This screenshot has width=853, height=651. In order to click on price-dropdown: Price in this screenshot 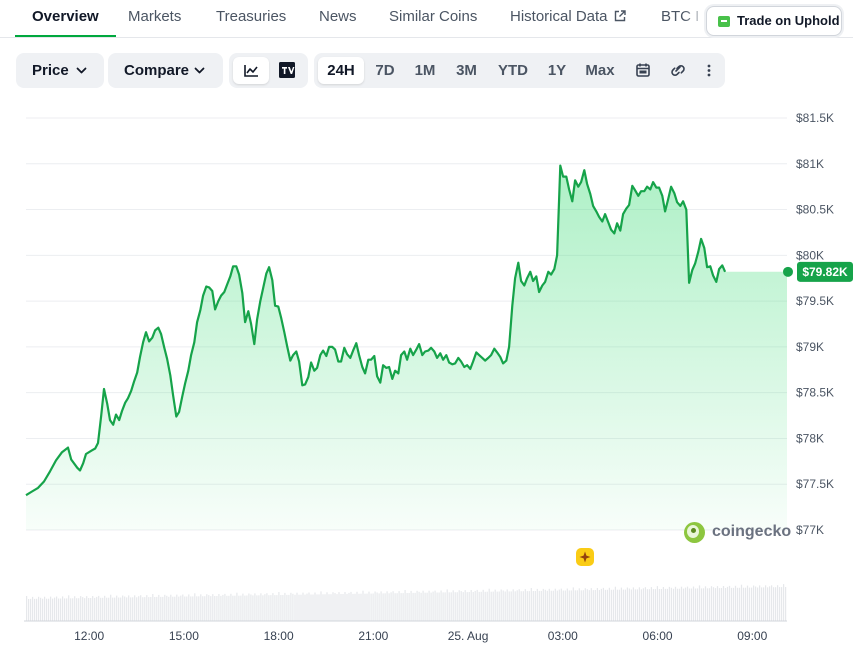, I will do `click(60, 70)`.